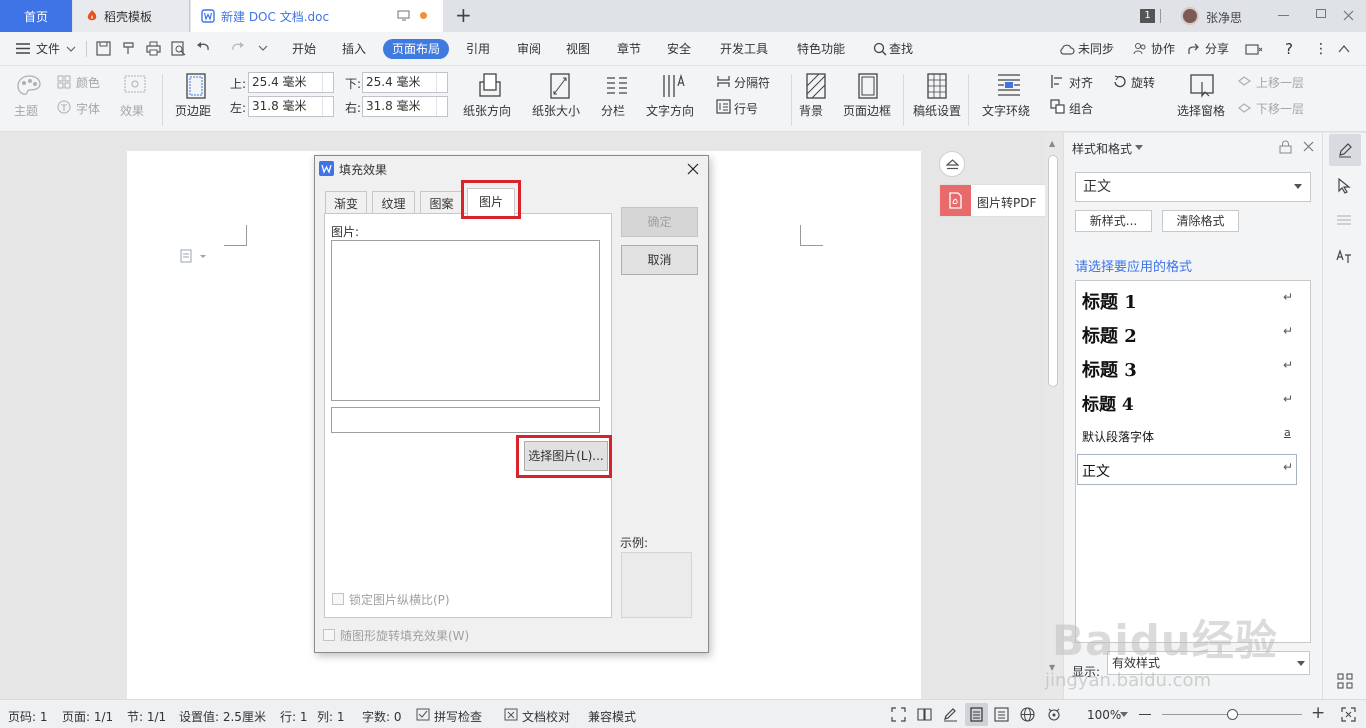 The image size is (1366, 728). Describe the element at coordinates (752, 82) in the screenshot. I see `breaks-button: 分隔符` at that location.